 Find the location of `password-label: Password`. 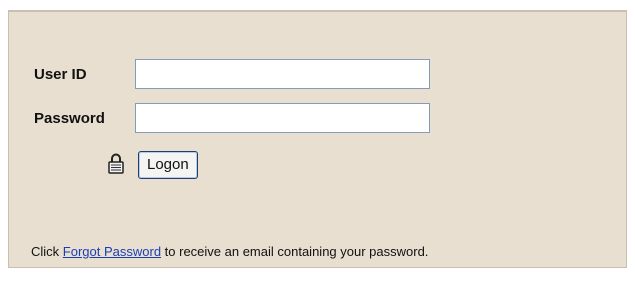

password-label: Password is located at coordinates (69, 118).